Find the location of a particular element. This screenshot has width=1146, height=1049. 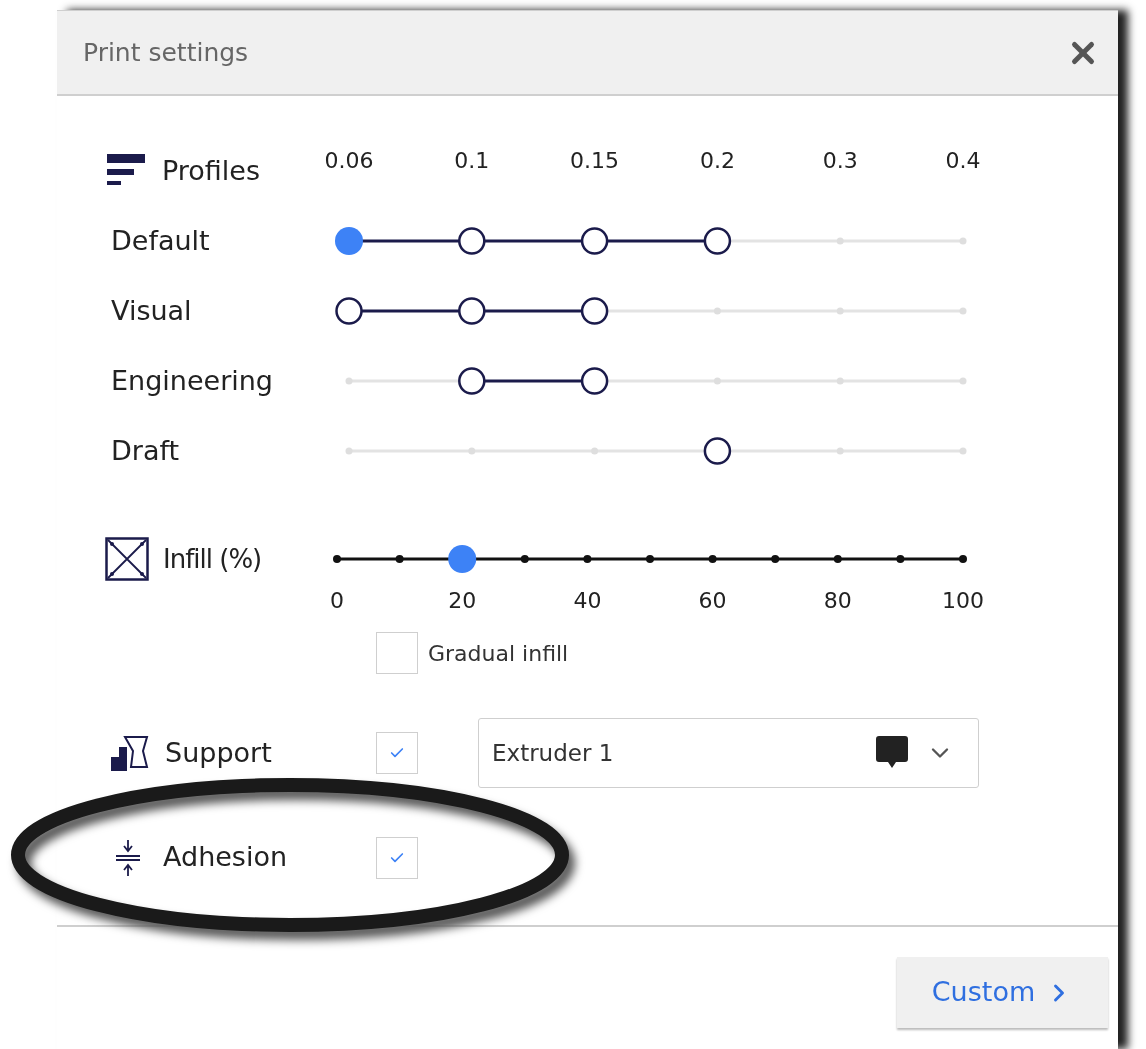

slider-thumb is located at coordinates (462, 559).